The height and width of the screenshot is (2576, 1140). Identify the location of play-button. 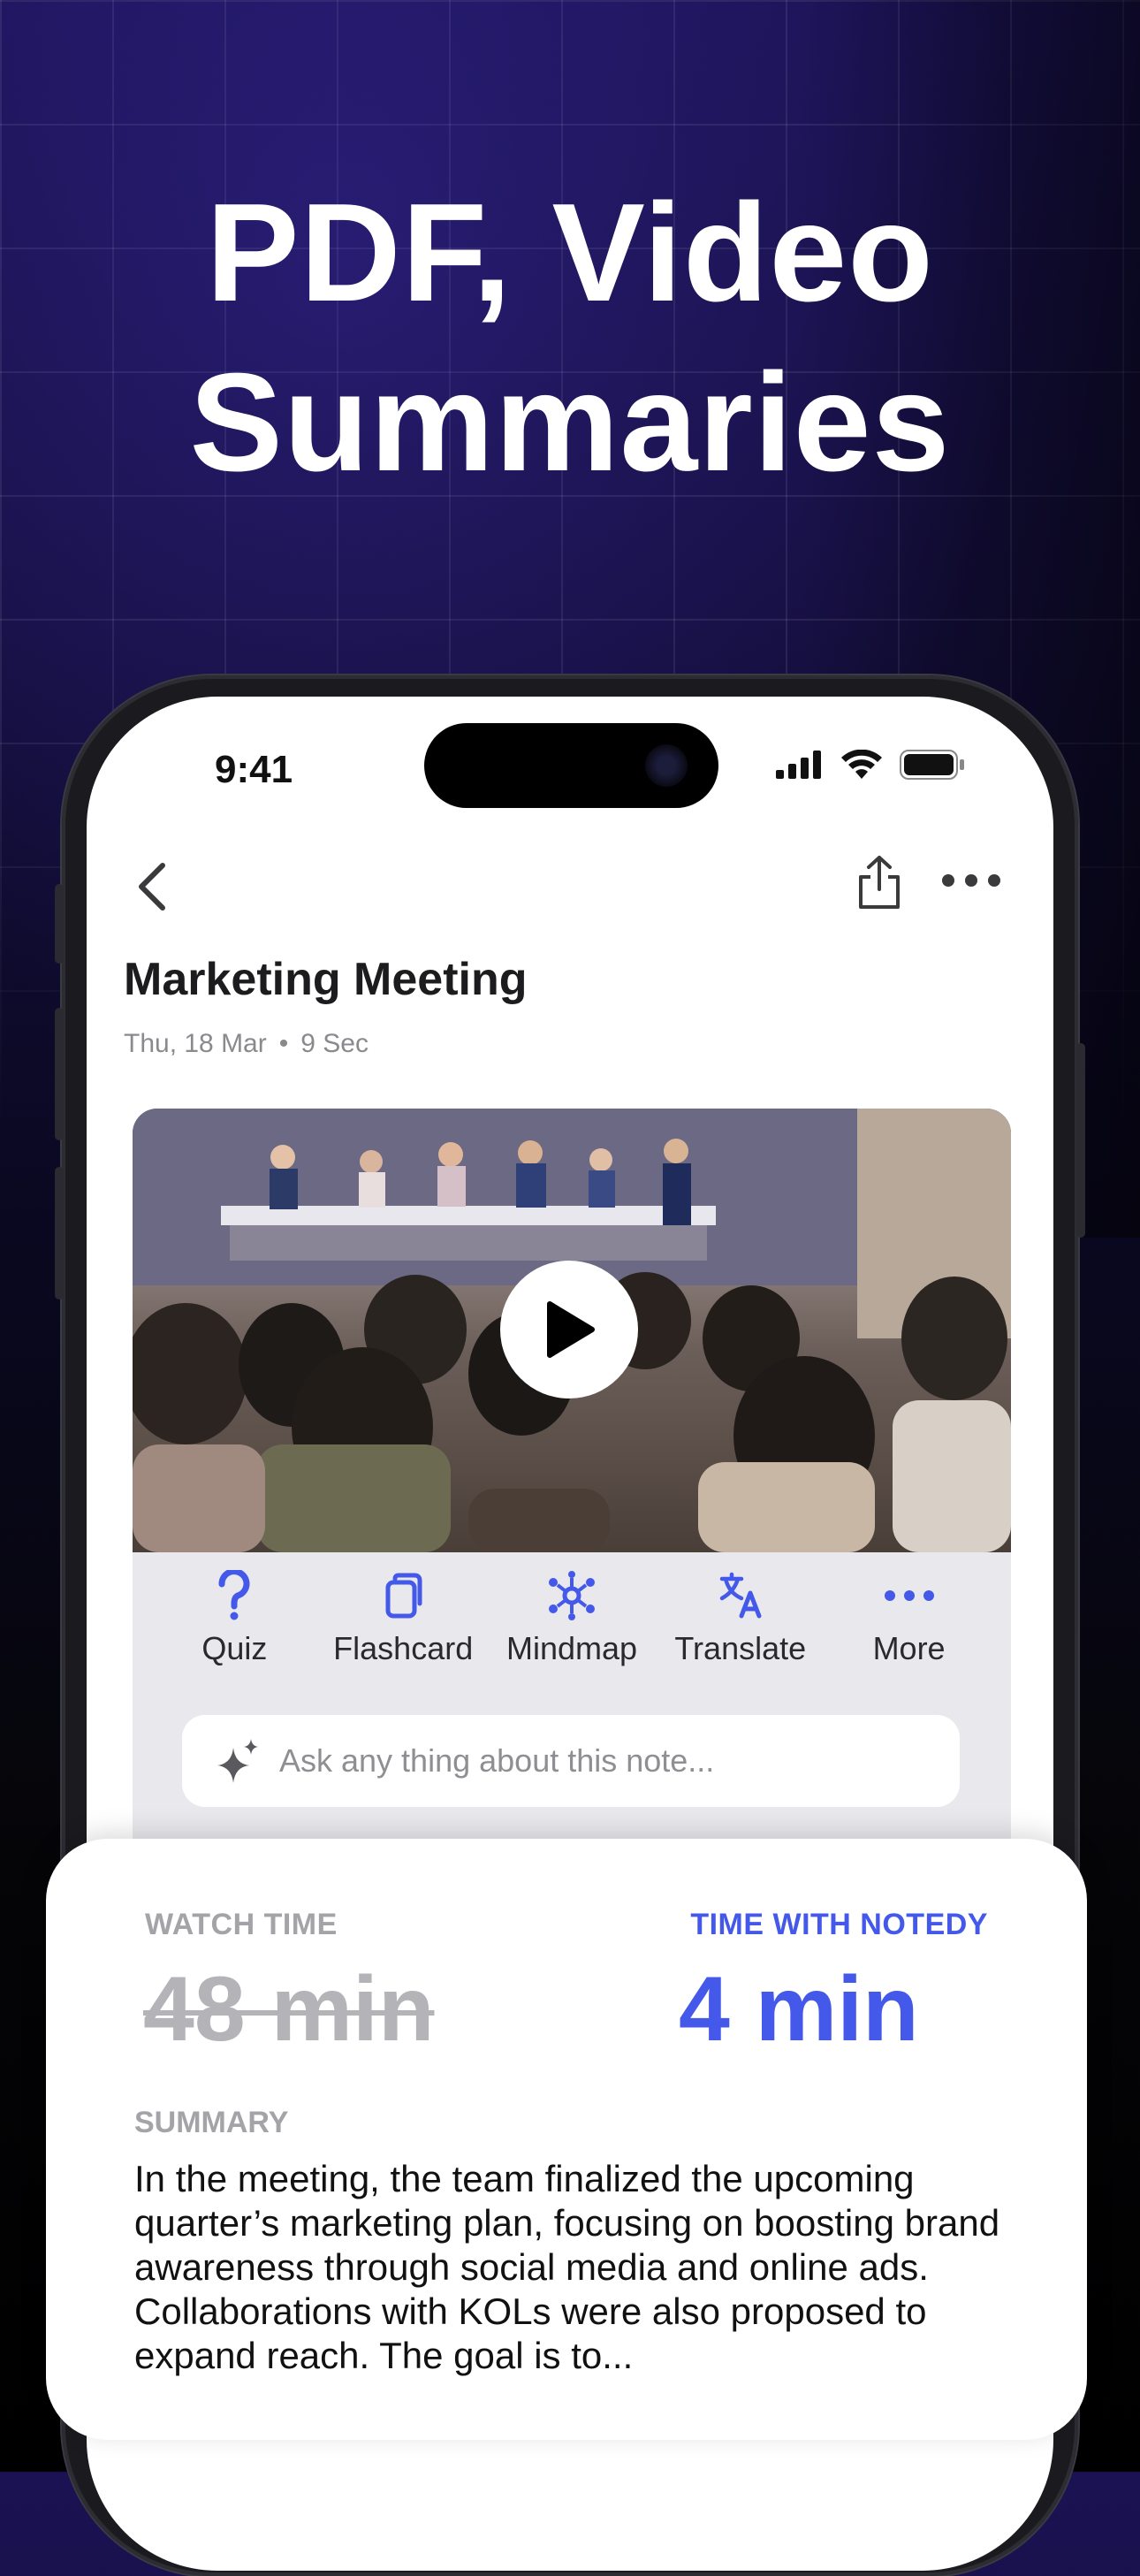
(569, 1330).